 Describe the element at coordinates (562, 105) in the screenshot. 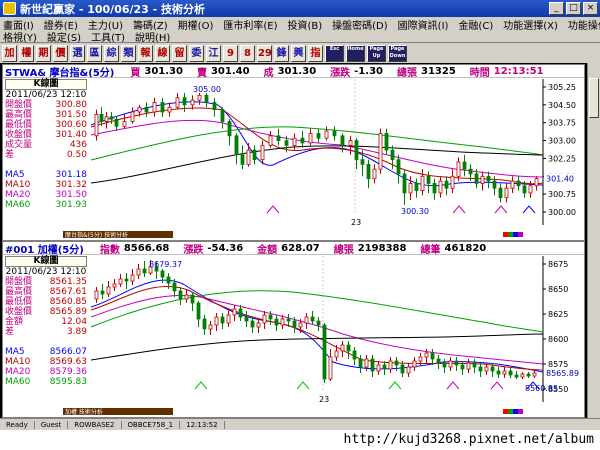

I see `y-tick-label: 304.50` at that location.